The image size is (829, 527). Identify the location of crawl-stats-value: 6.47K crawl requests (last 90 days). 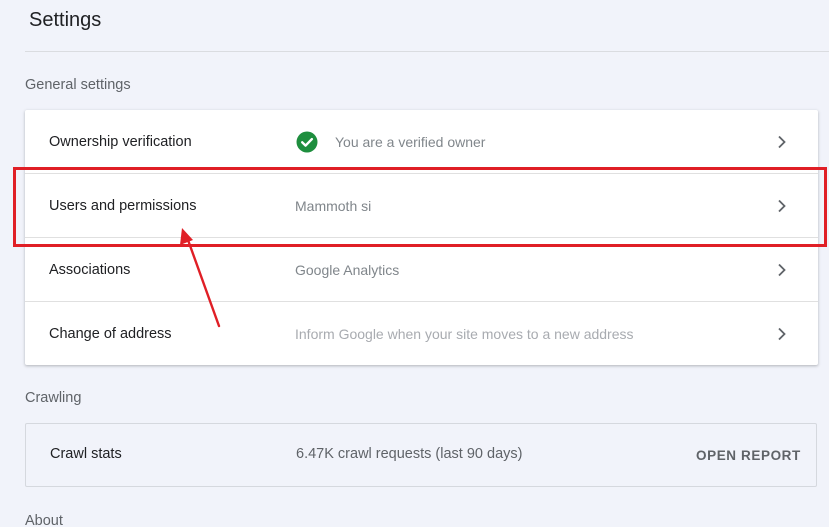
(409, 454).